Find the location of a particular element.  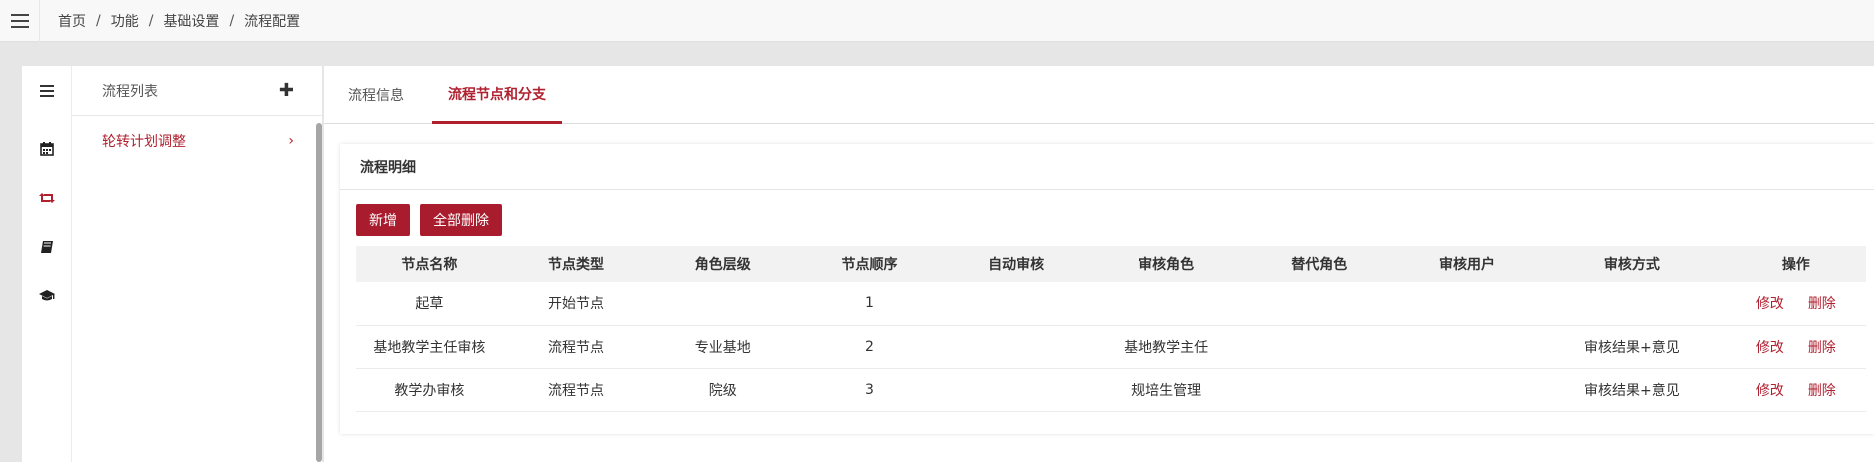

breadcrumb-current: 流程配置 is located at coordinates (272, 21).